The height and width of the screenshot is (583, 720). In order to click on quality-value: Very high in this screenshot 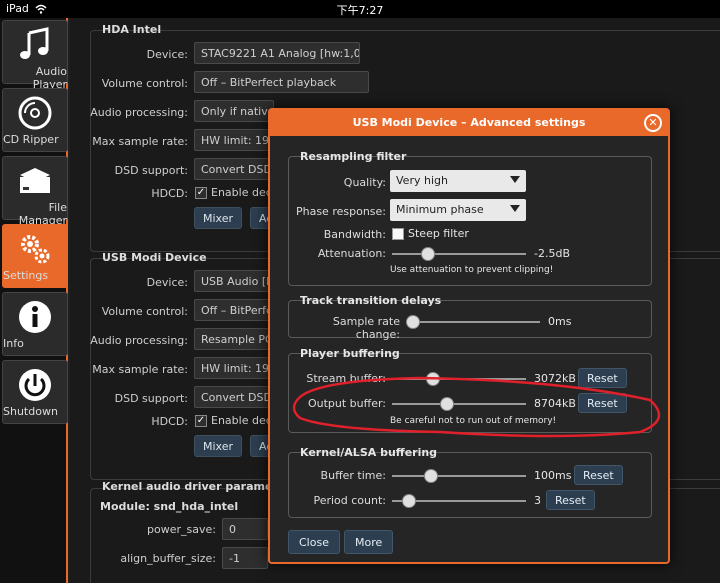, I will do `click(422, 180)`.